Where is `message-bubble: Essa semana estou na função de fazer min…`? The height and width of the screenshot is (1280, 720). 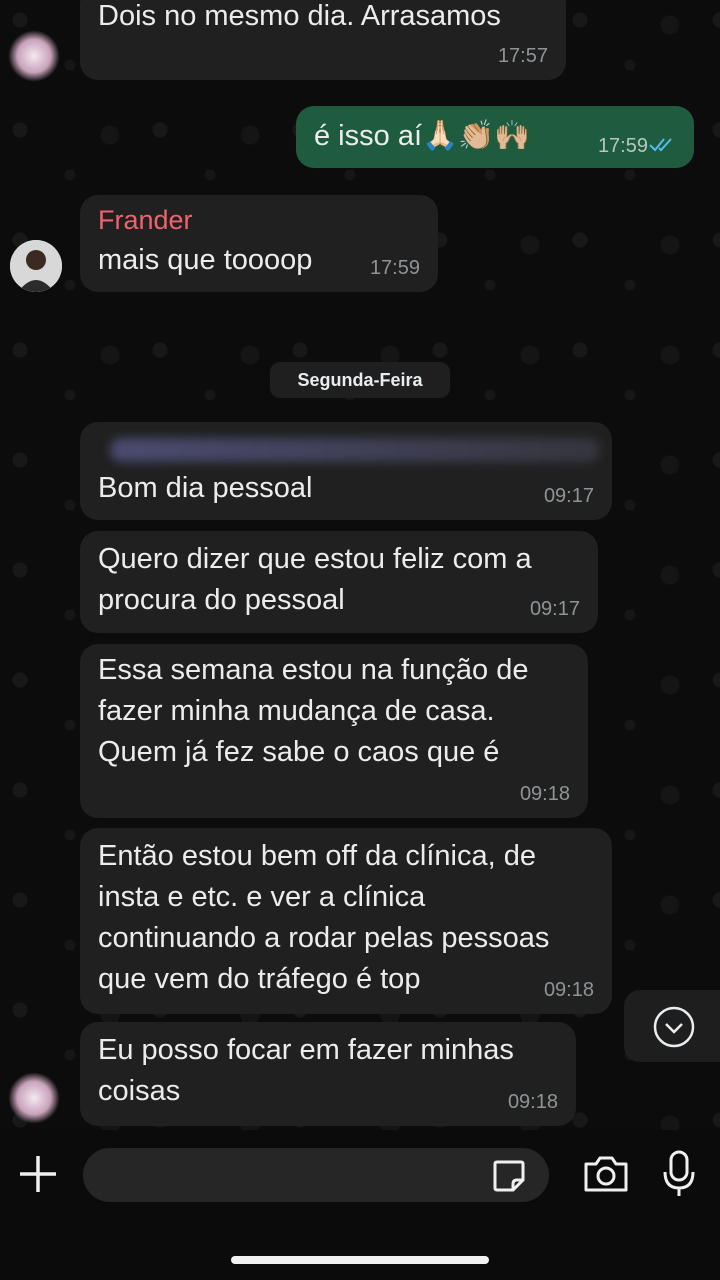 message-bubble: Essa semana estou na função de fazer min… is located at coordinates (334, 731).